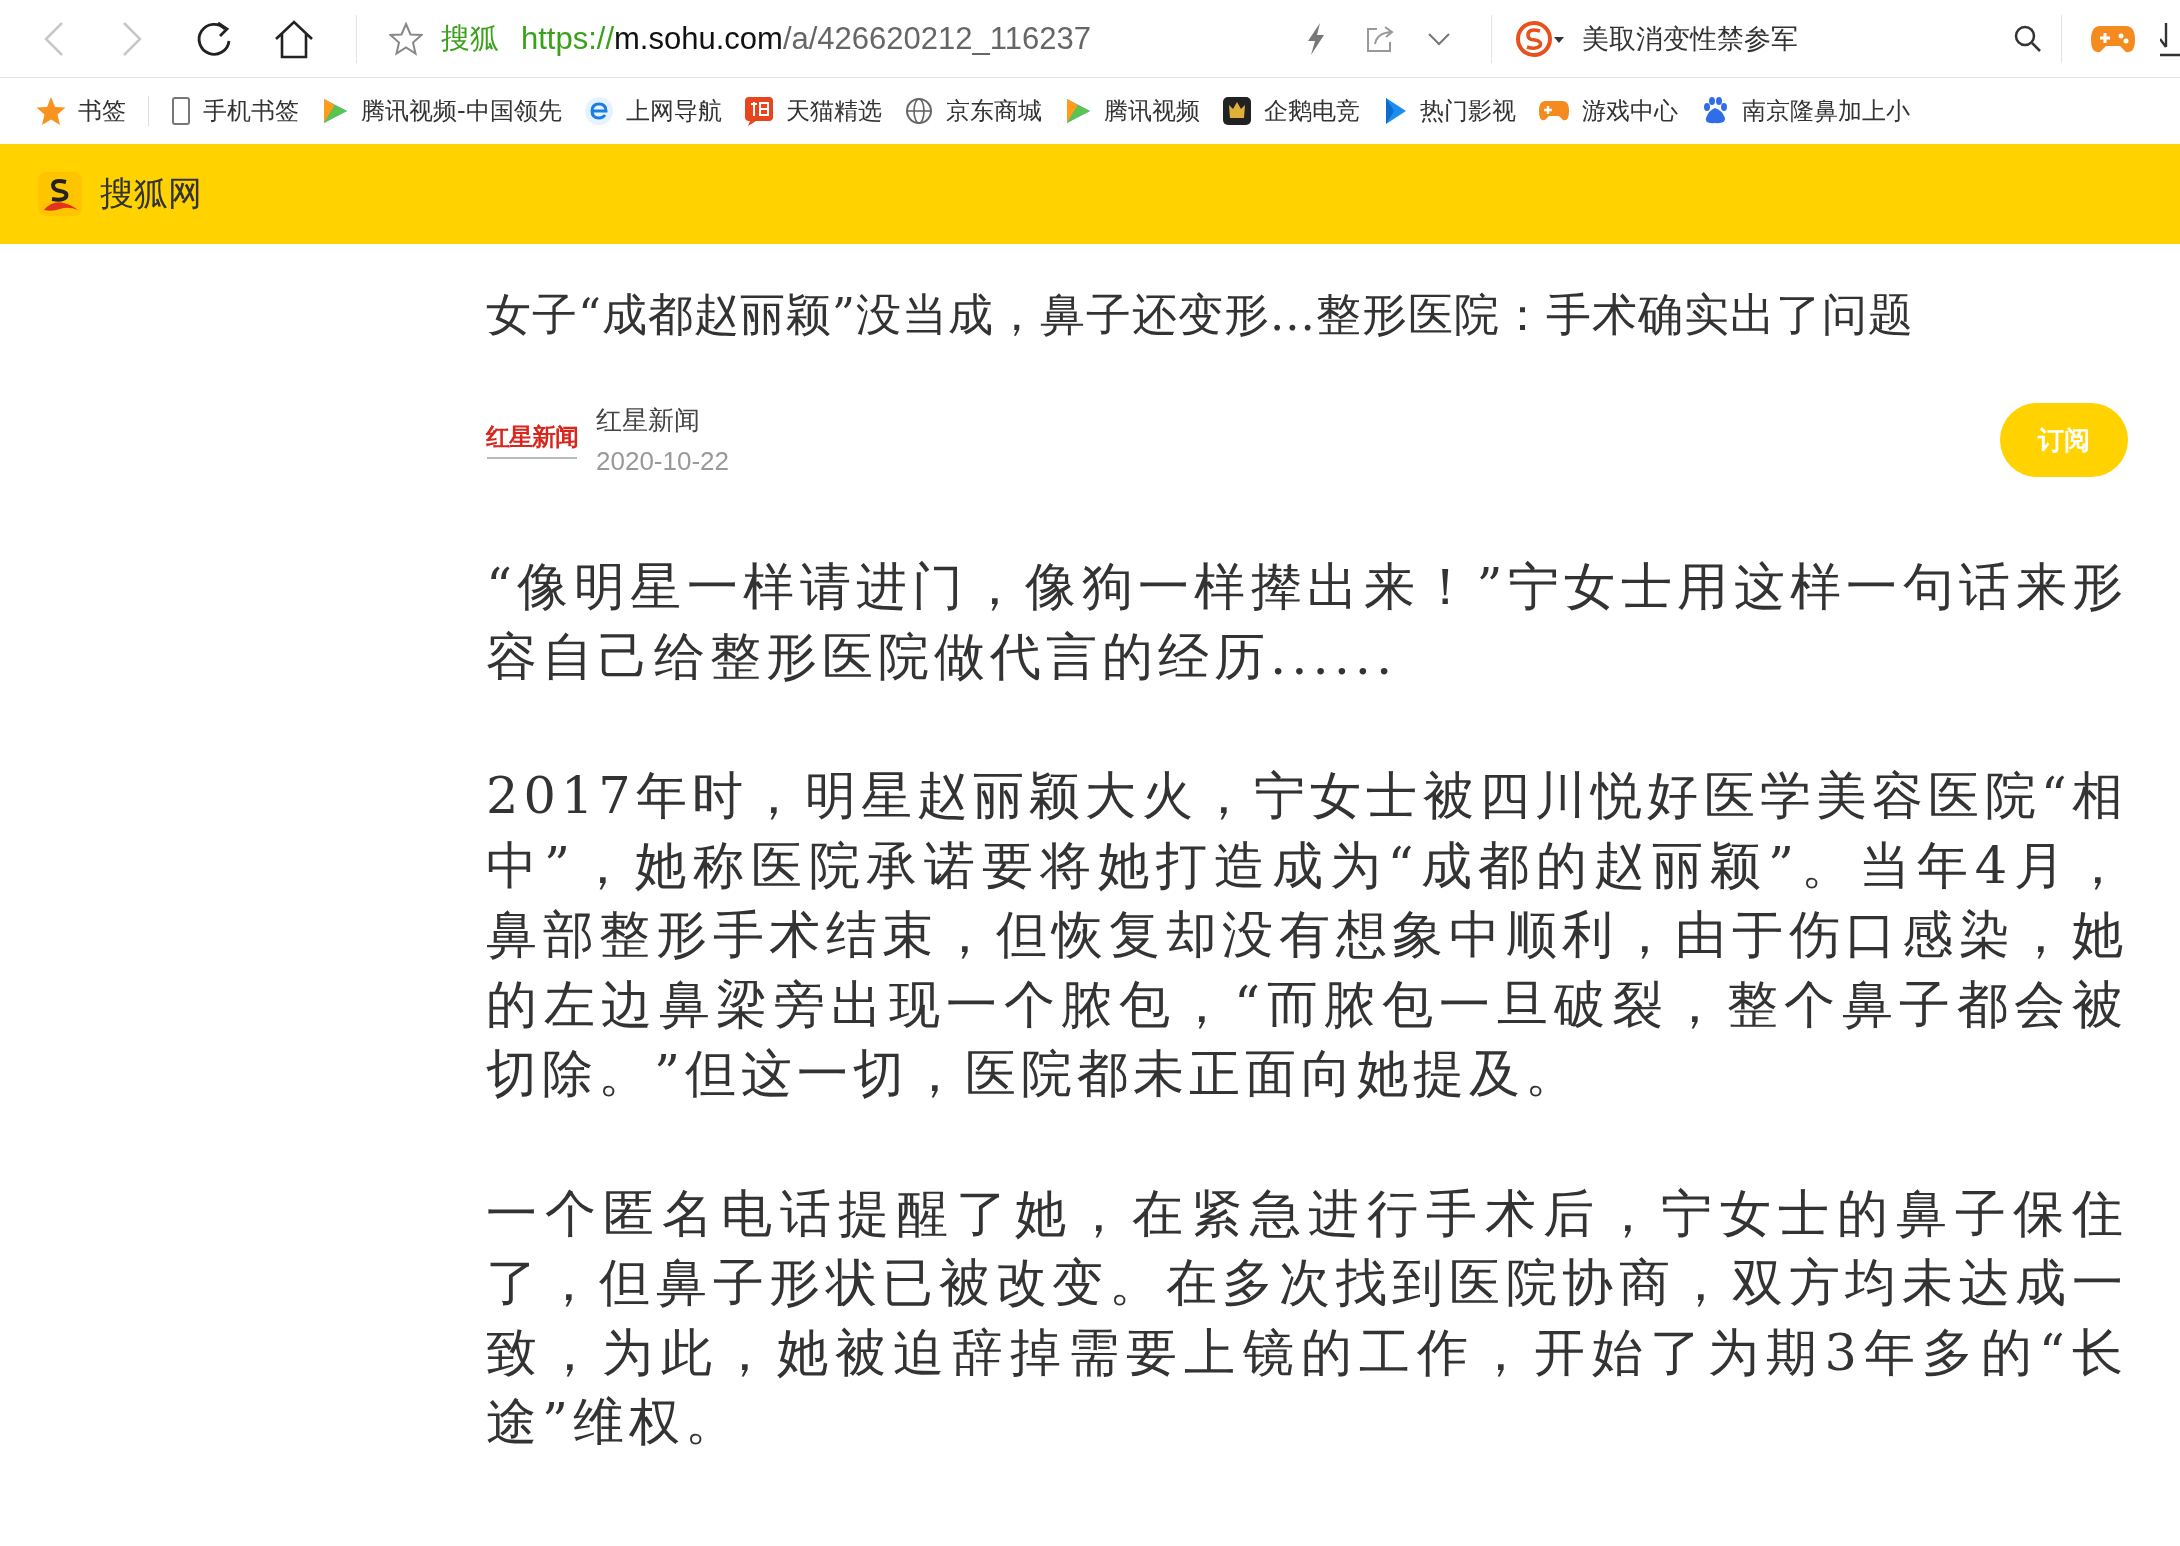  Describe the element at coordinates (1540, 38) in the screenshot. I see `search-engine-logo` at that location.